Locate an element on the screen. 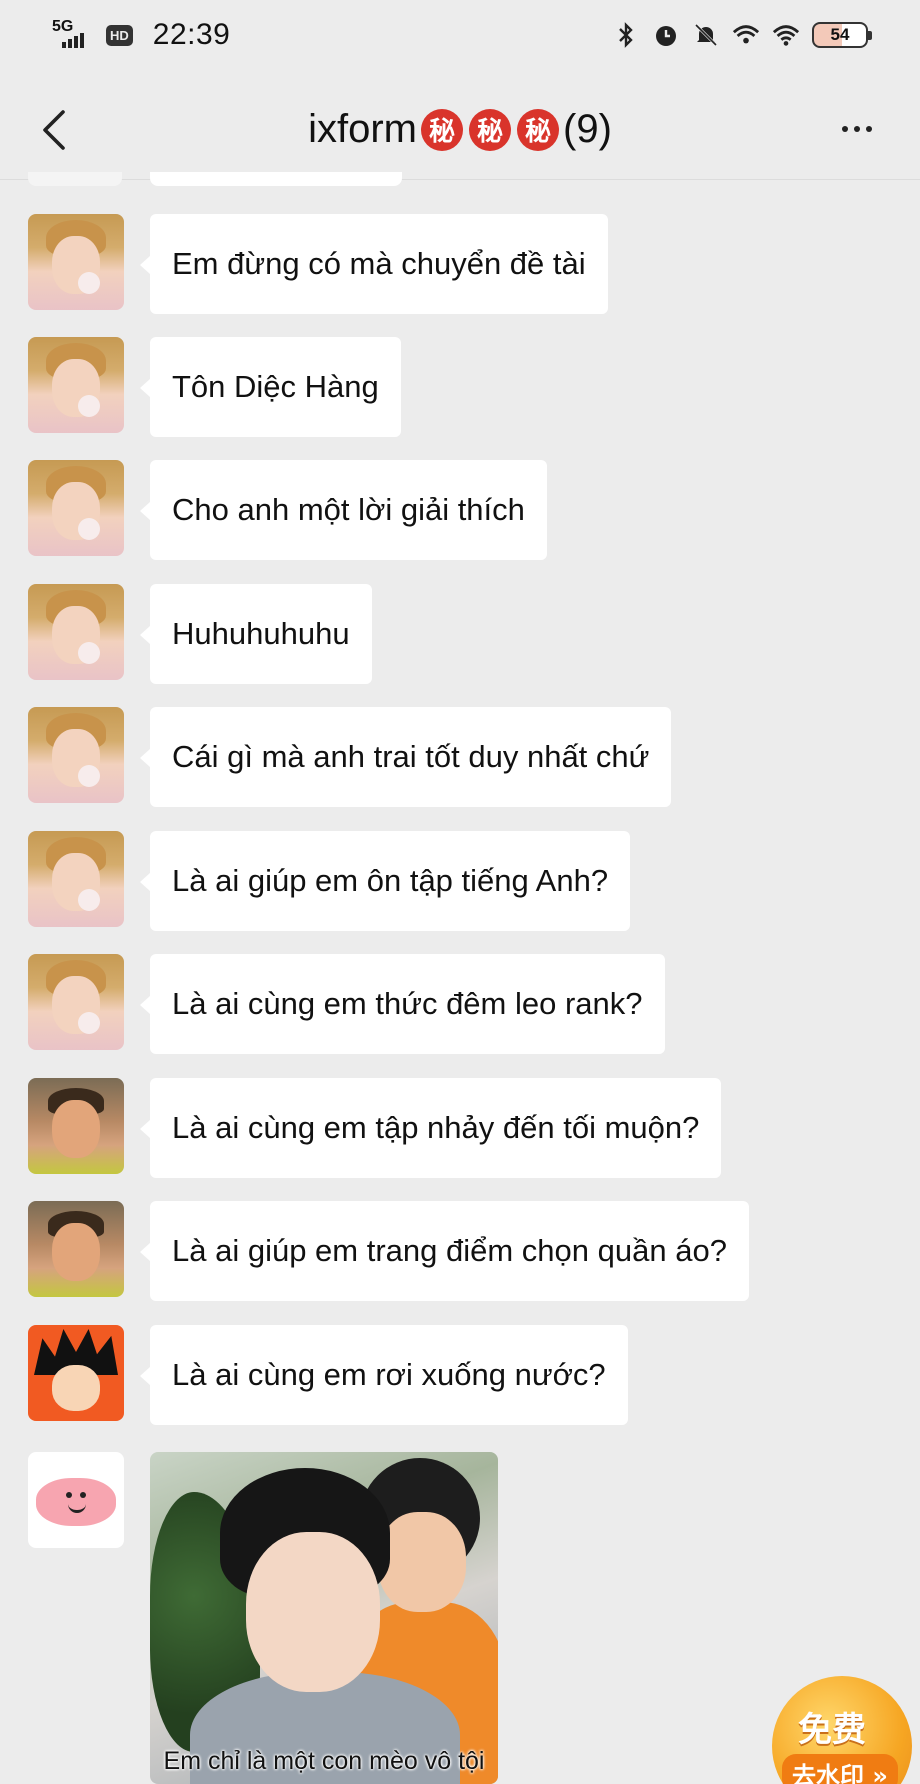 The image size is (920, 1784). message-bubble: Cái gì mà anh trai tốt duy nhất chứ is located at coordinates (405, 757).